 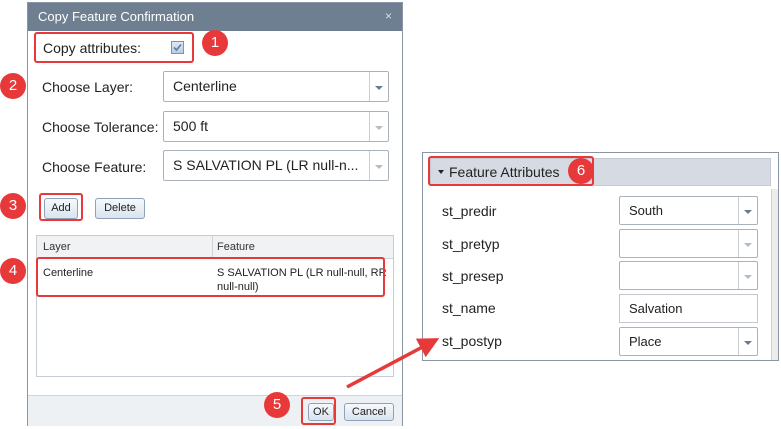 What do you see at coordinates (13, 206) in the screenshot?
I see `callout-badge-3: 3` at bounding box center [13, 206].